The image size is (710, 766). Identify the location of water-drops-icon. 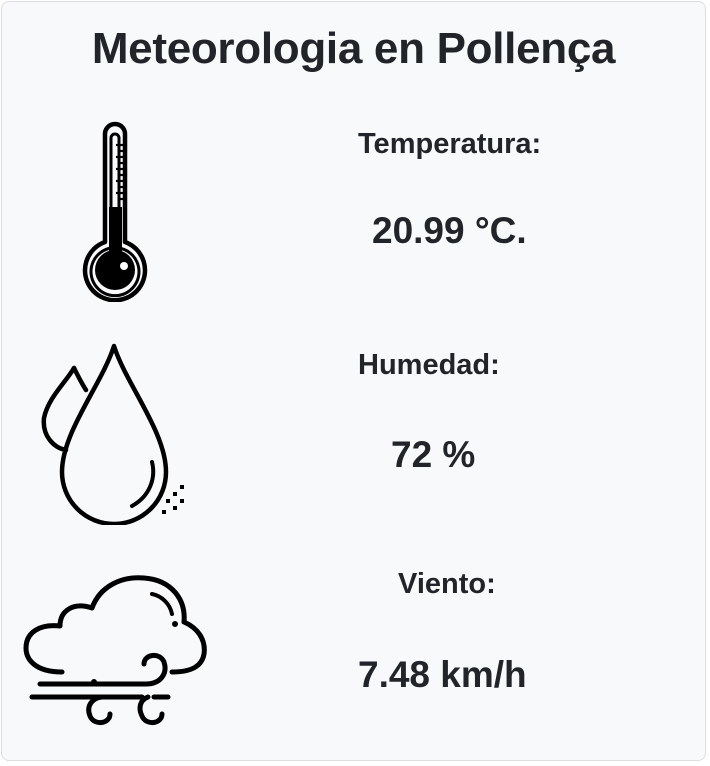
(115, 433).